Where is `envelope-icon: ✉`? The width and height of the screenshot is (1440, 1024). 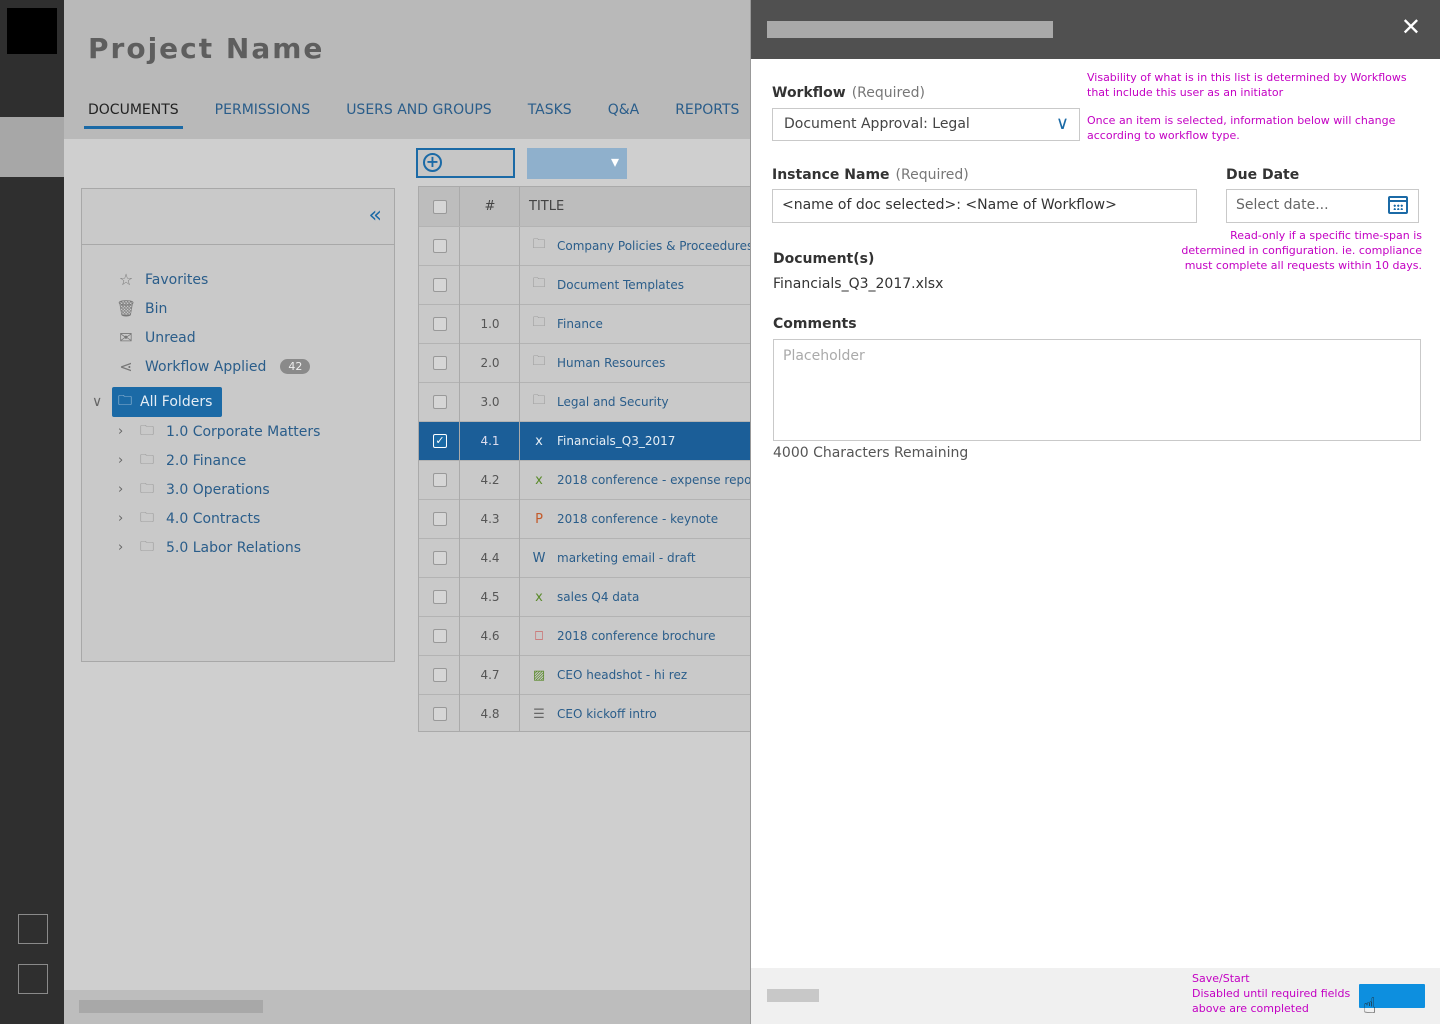 envelope-icon: ✉ is located at coordinates (126, 337).